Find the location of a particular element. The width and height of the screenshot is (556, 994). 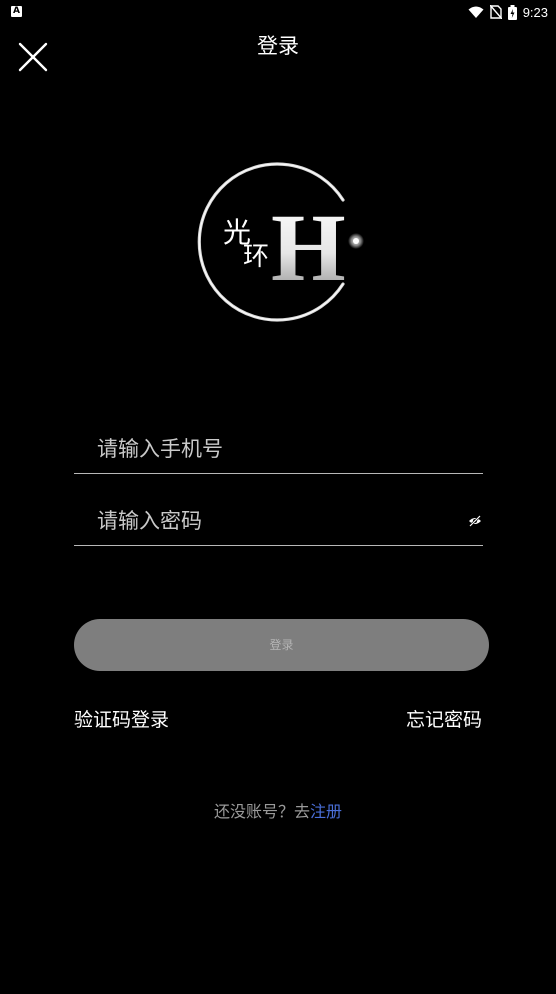

password-input is located at coordinates (277, 521).